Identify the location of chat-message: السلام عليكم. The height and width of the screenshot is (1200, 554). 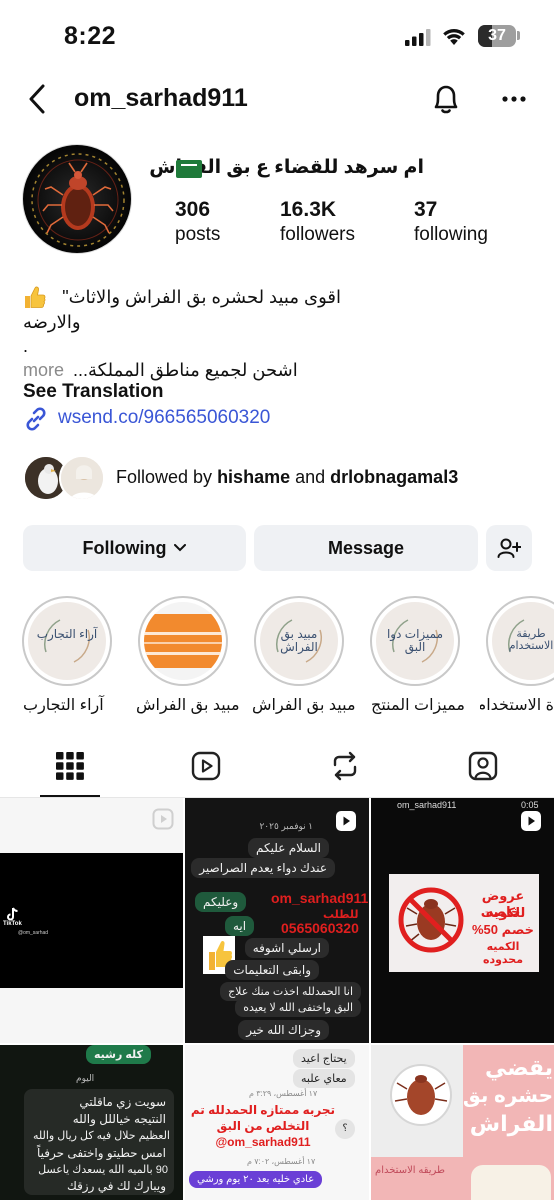
(288, 848).